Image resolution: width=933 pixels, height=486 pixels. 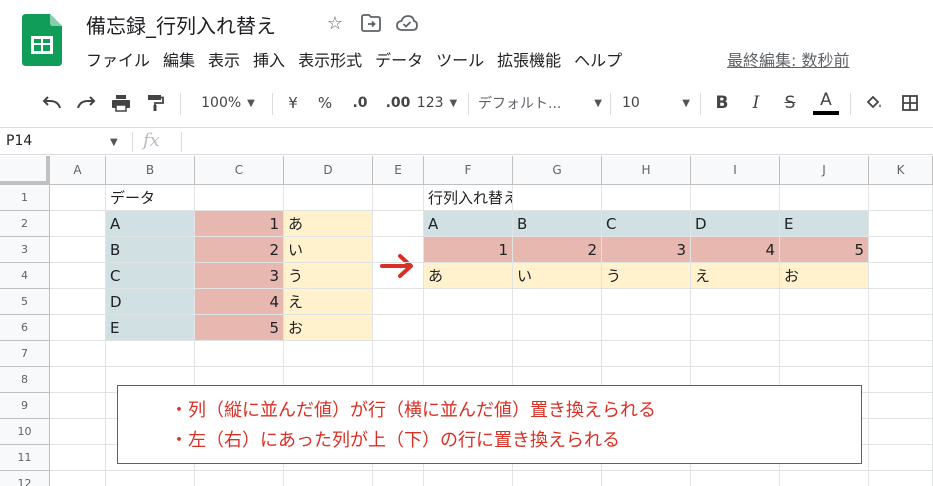 What do you see at coordinates (398, 170) in the screenshot?
I see `column-header: E` at bounding box center [398, 170].